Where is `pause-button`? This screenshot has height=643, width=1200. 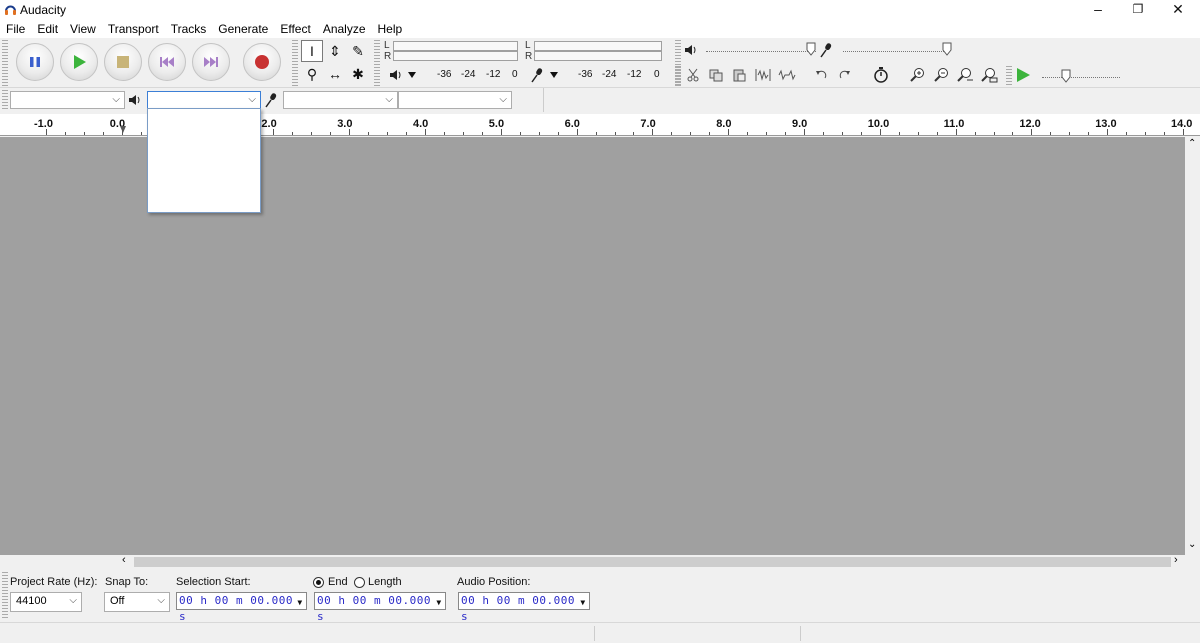 pause-button is located at coordinates (35, 62).